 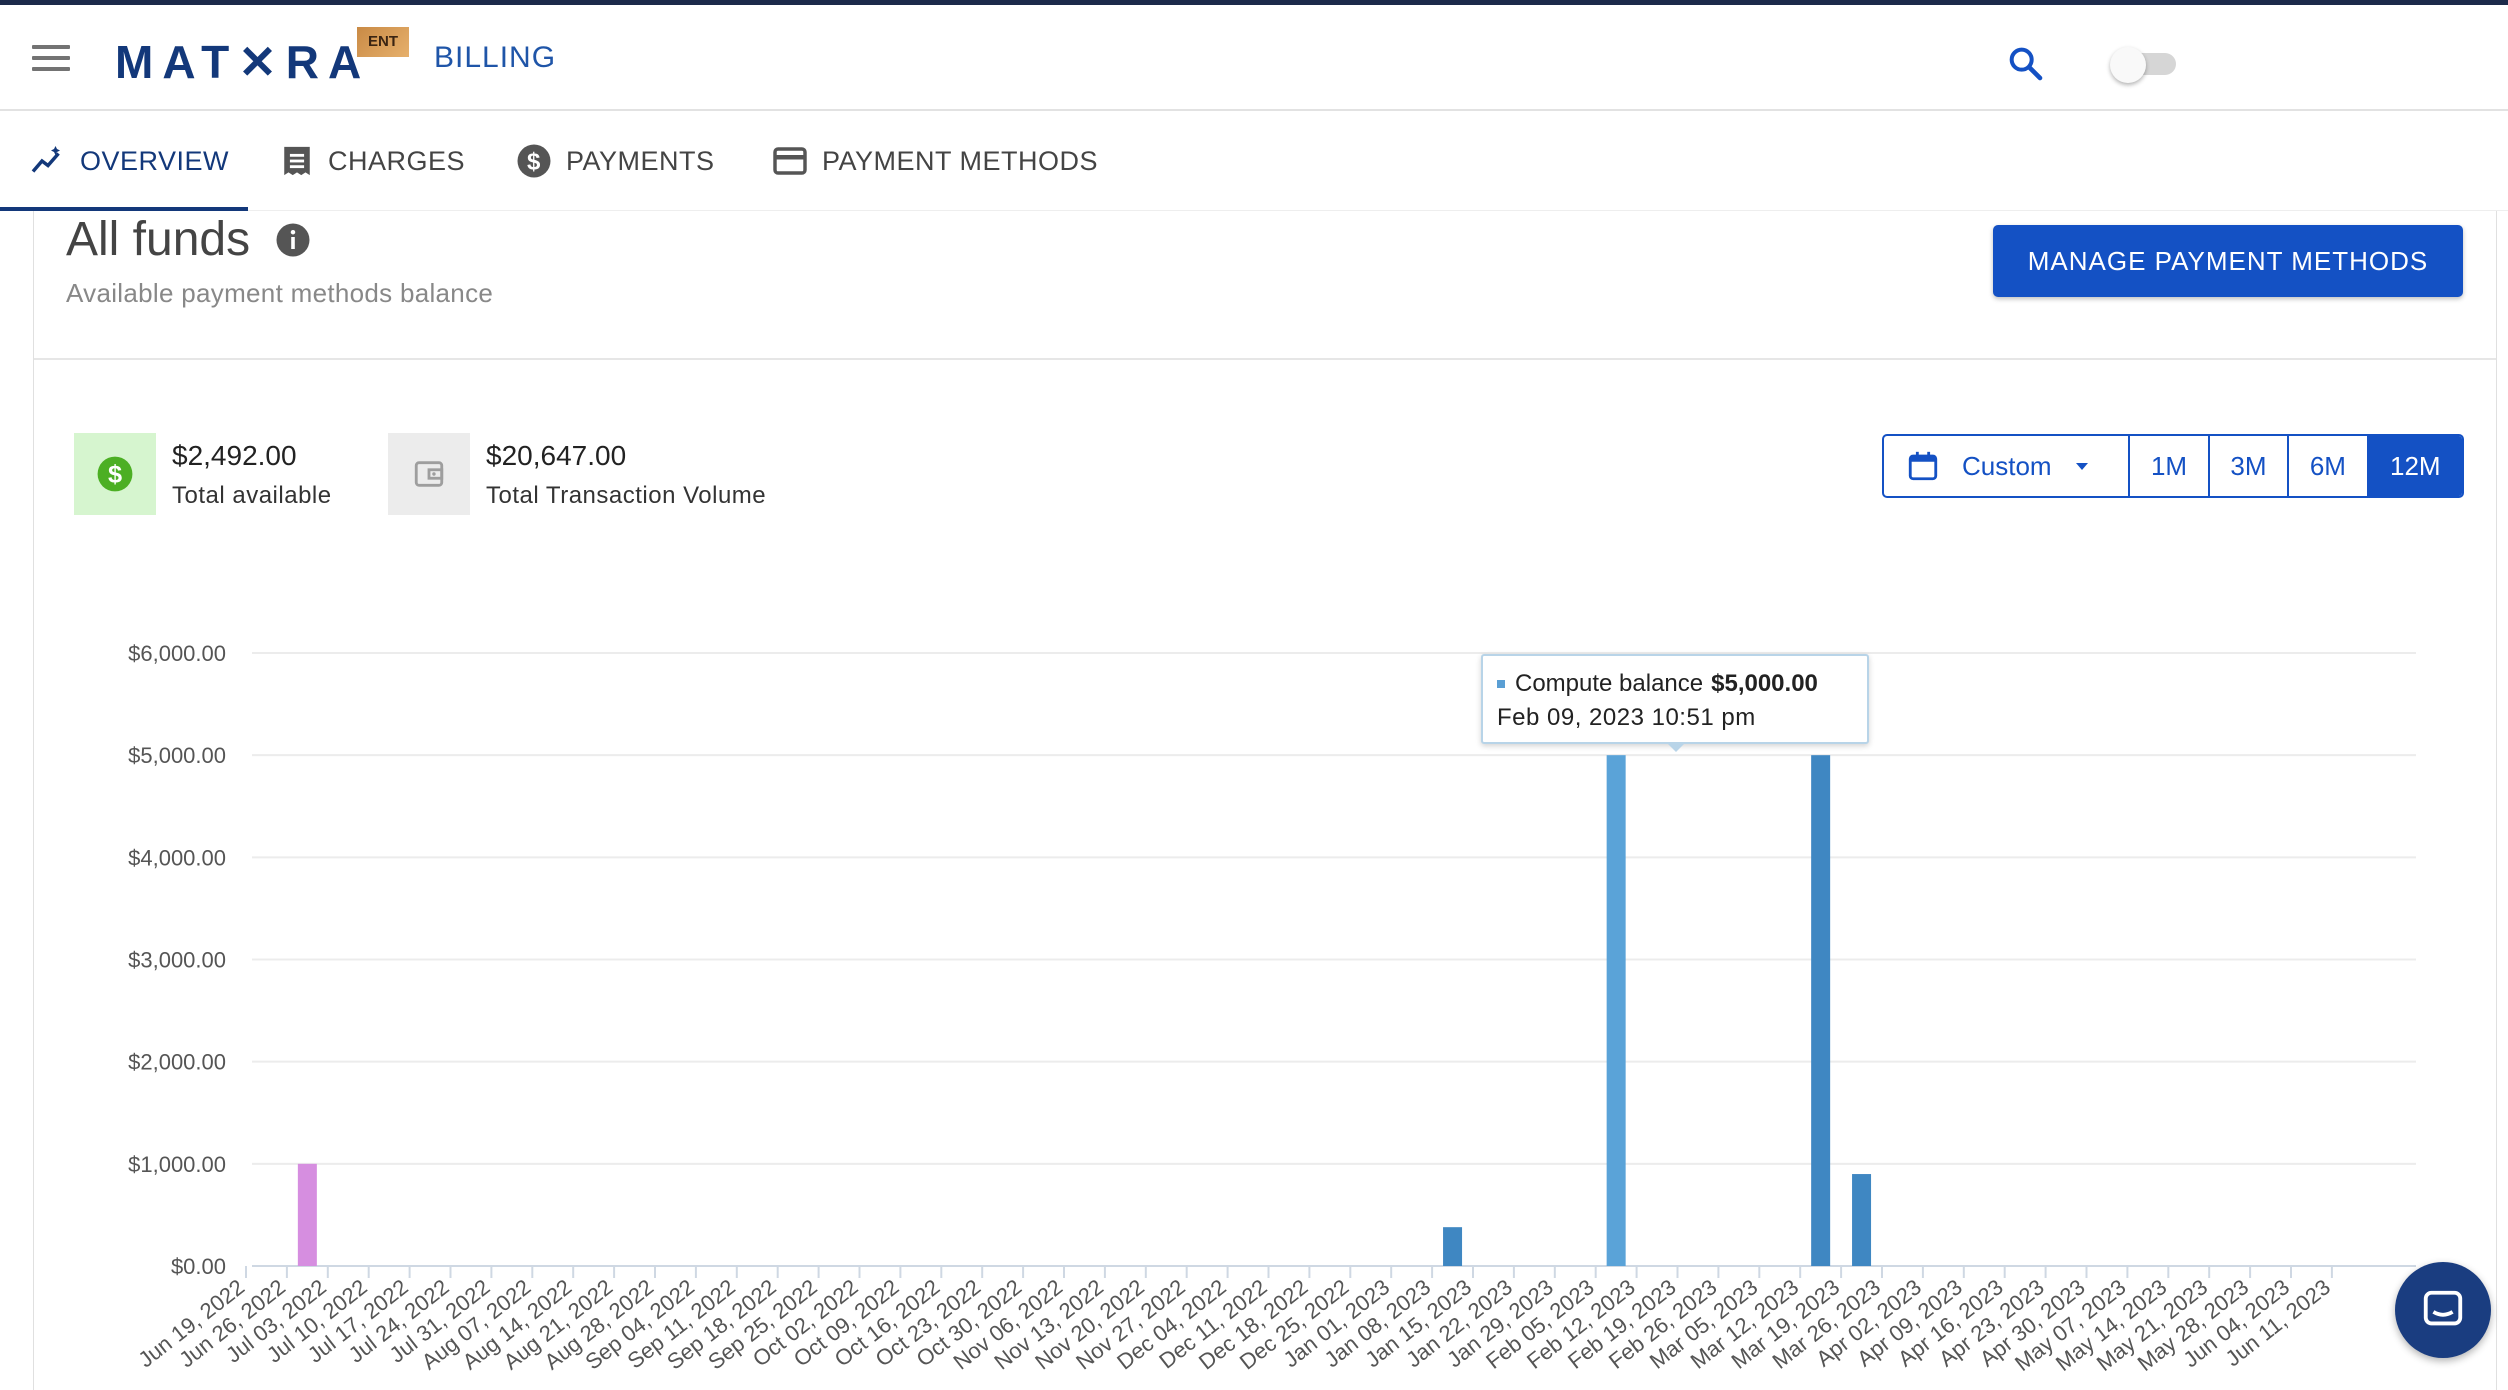 I want to click on tab-payments: $ PAYMENTS, so click(x=615, y=161).